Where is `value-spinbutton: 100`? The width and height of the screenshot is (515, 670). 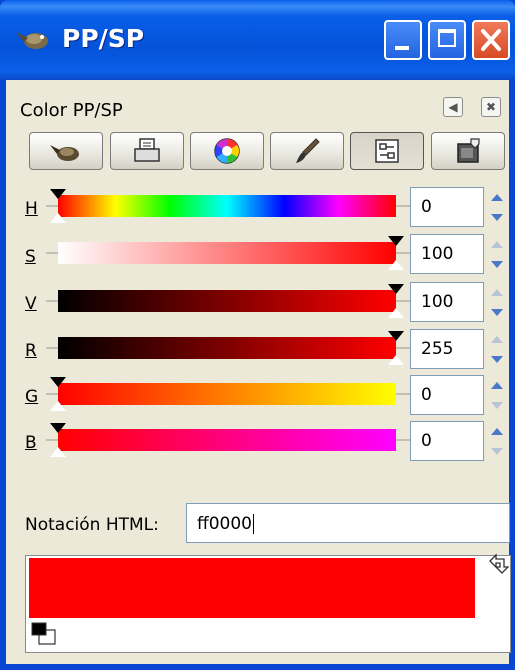
value-spinbutton: 100 is located at coordinates (447, 302).